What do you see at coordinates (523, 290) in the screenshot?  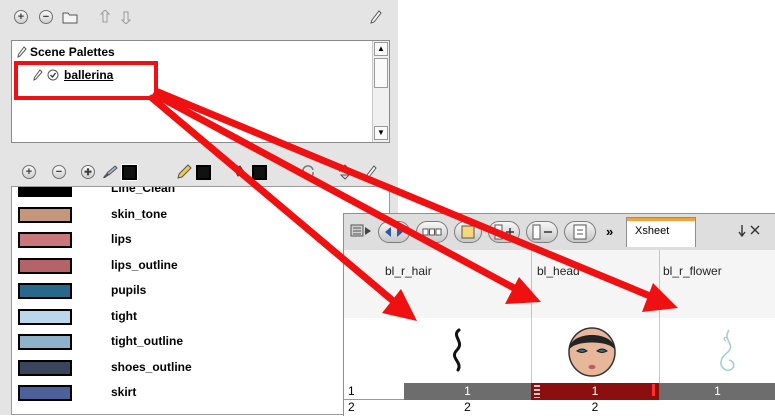 I see `arrow-head-head` at bounding box center [523, 290].